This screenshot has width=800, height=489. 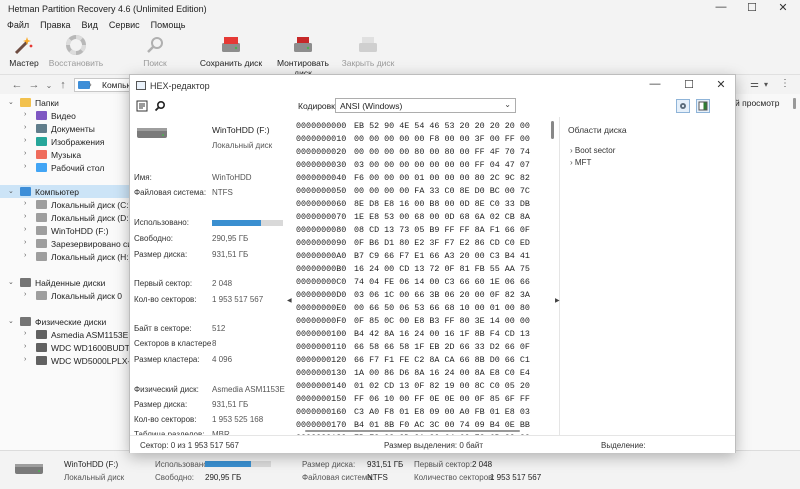 I want to click on menu-file: Файл, so click(x=18, y=26).